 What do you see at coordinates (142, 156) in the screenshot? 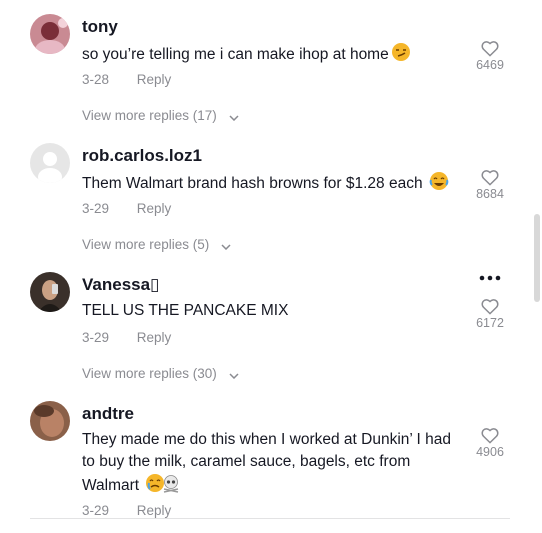
I see `comment-username: rob.carlos.loz1` at bounding box center [142, 156].